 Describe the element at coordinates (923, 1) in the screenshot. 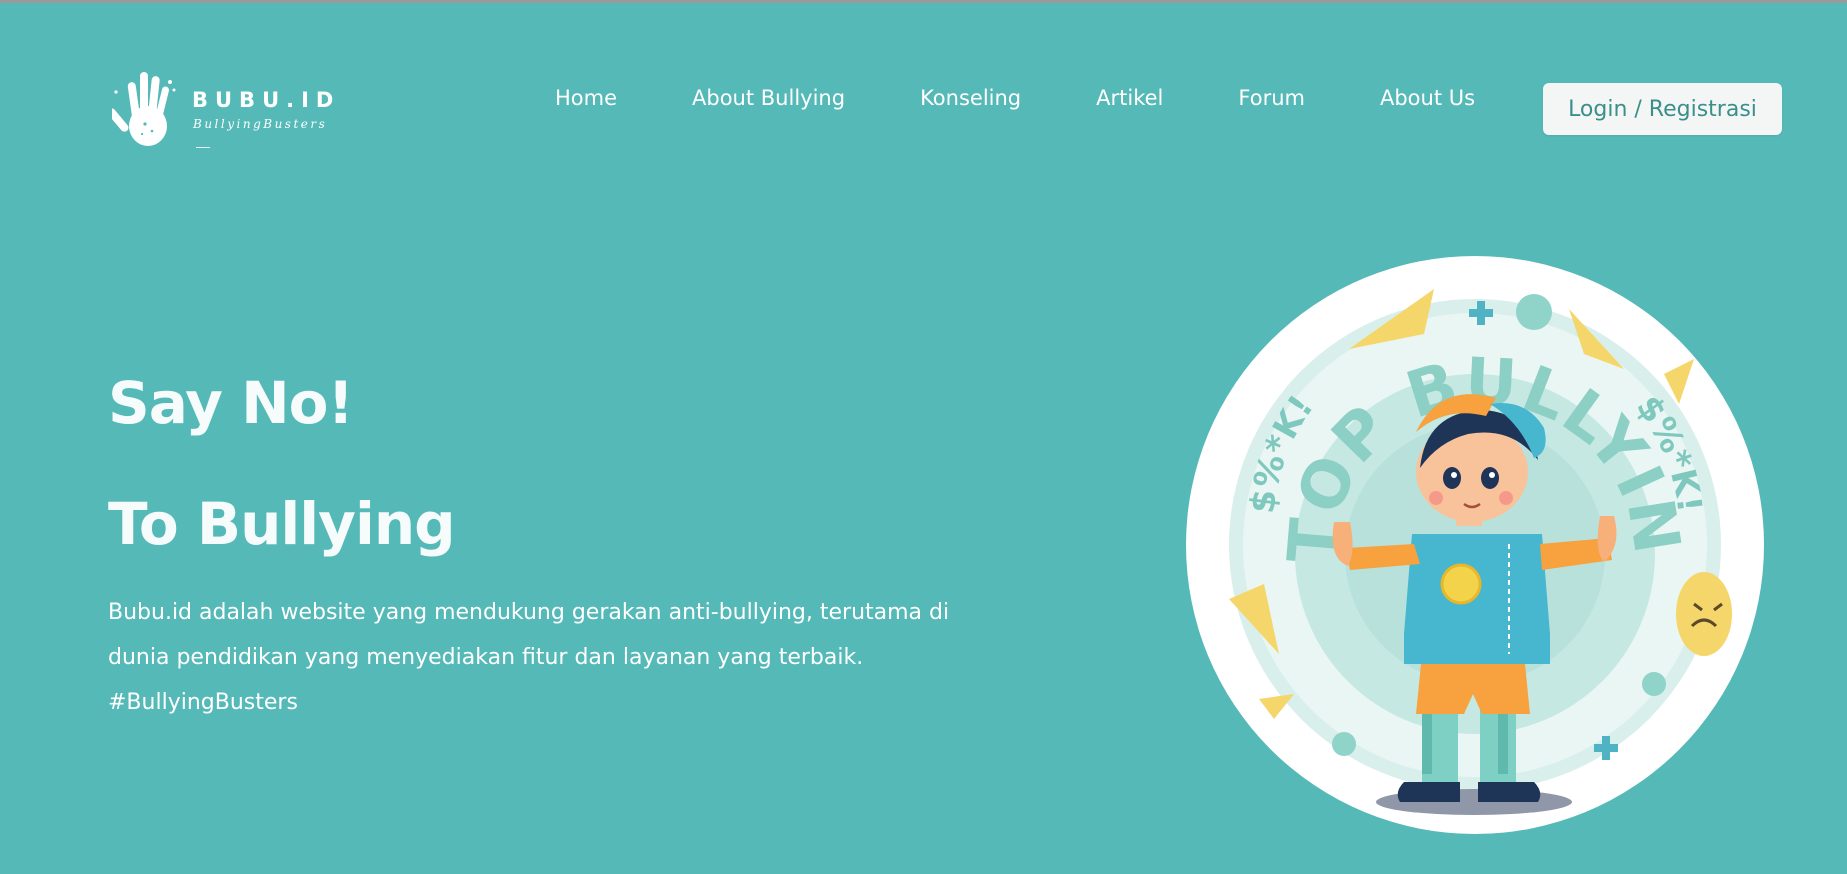

I see `window-top-border` at that location.